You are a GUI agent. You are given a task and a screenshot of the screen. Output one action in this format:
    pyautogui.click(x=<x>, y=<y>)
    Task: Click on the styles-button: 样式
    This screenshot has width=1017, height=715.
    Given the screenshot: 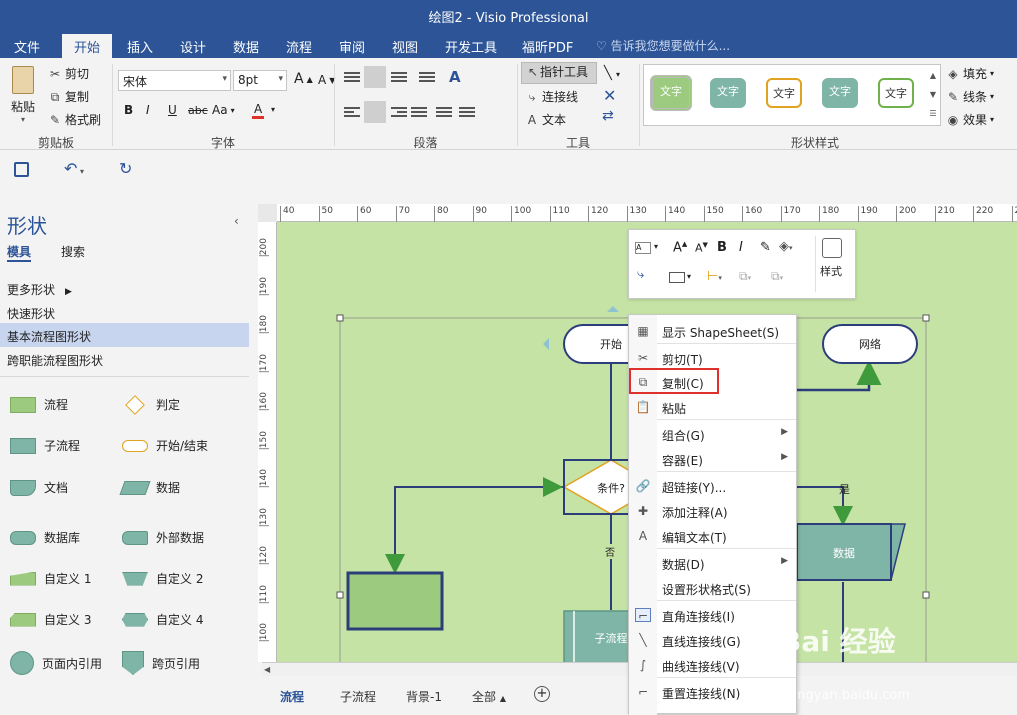 What is the action you would take?
    pyautogui.click(x=831, y=264)
    